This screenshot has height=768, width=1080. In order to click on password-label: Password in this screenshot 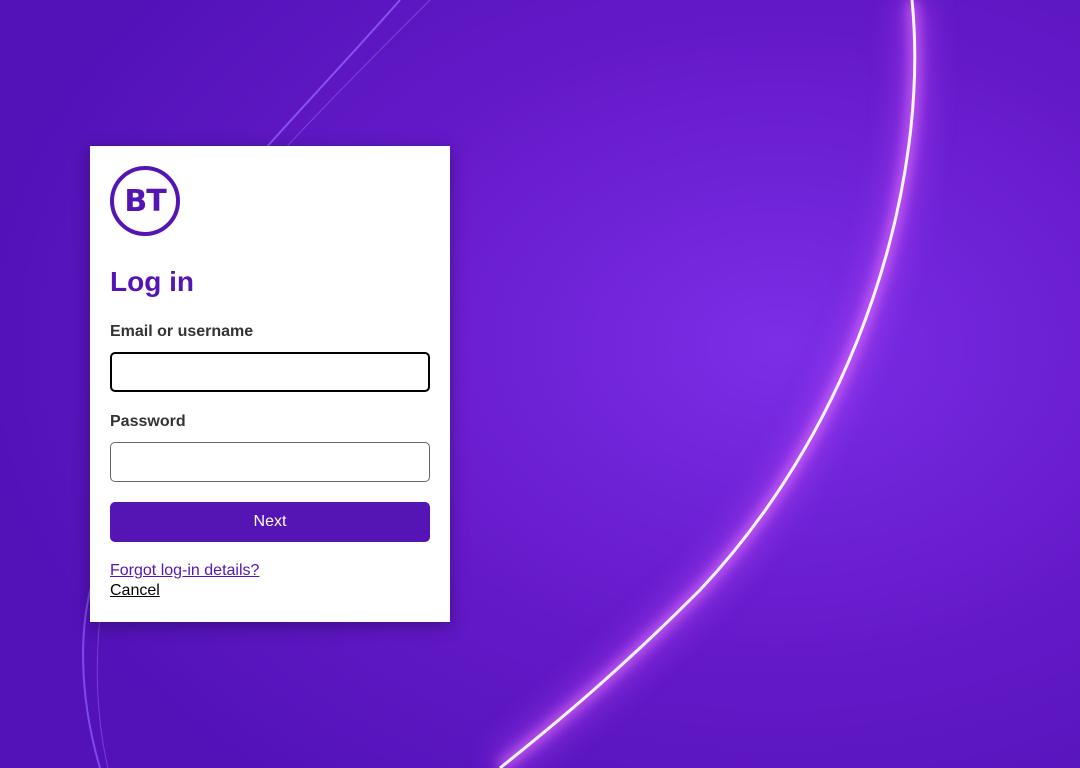, I will do `click(148, 421)`.